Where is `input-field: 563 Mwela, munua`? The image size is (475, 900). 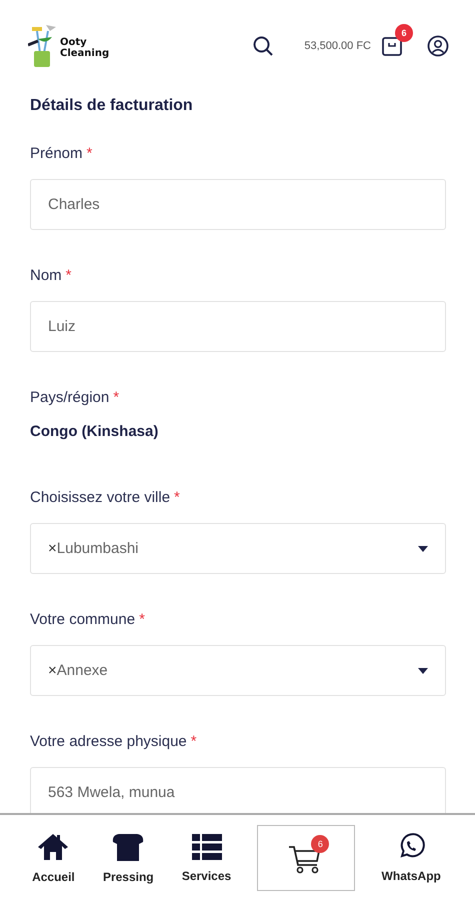 input-field: 563 Mwela, munua is located at coordinates (238, 790).